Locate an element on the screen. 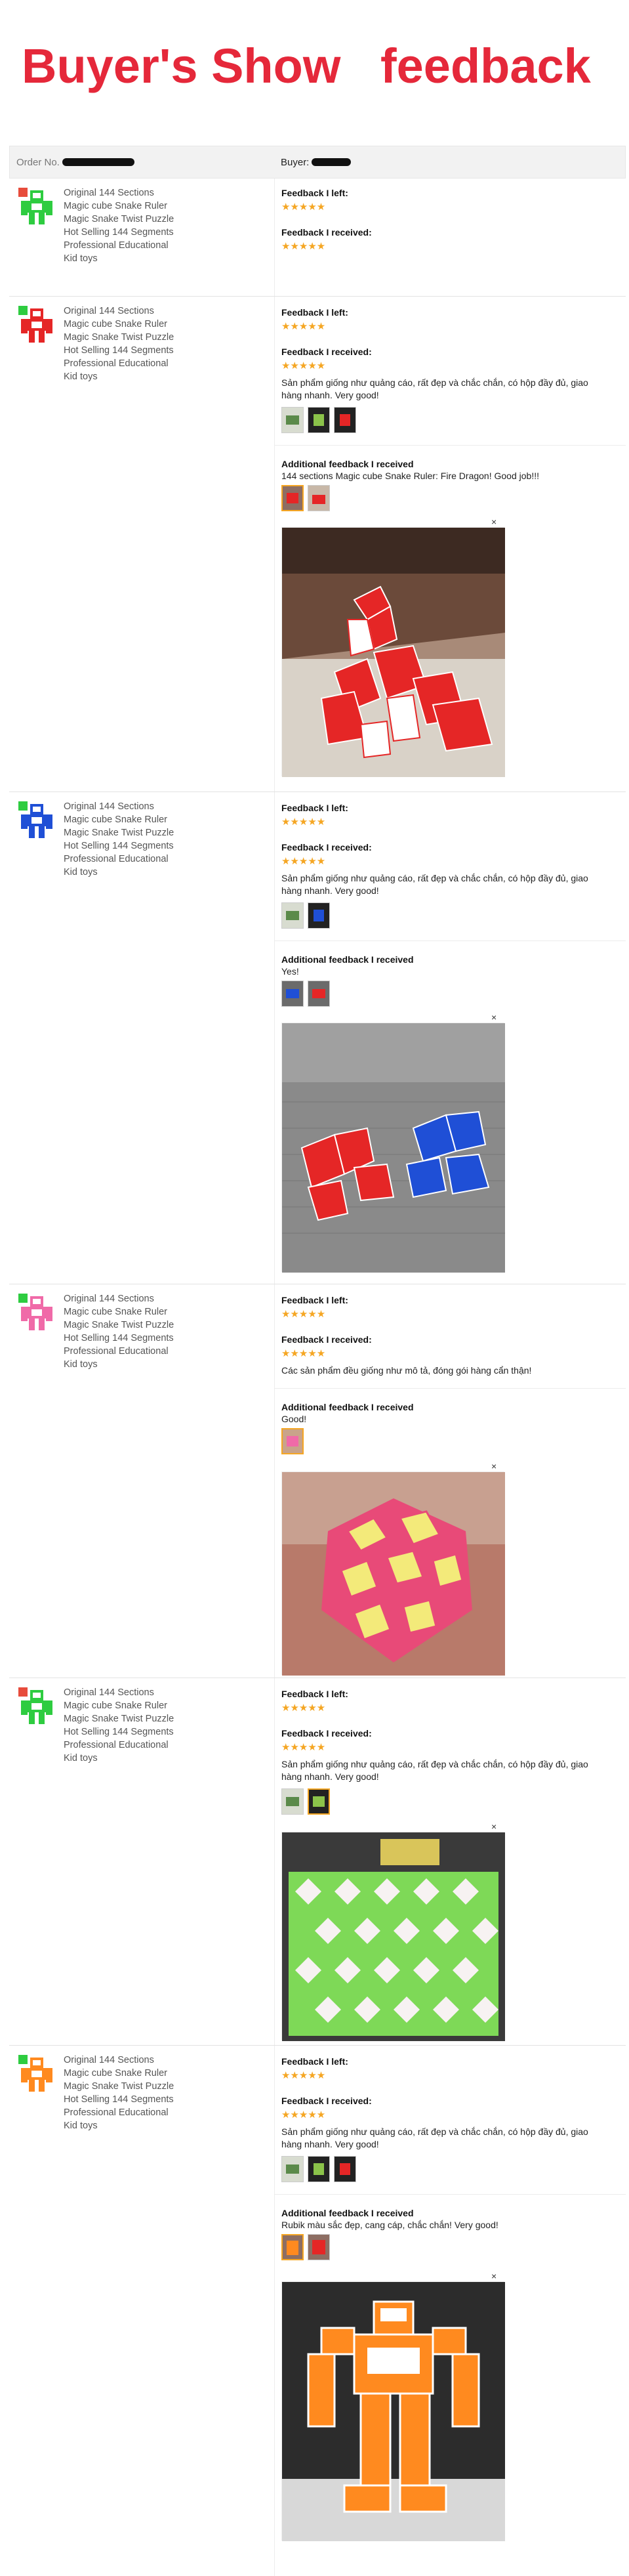 The height and width of the screenshot is (2576, 629). additional-feedback-block: Additional feedback I received Yes! × is located at coordinates (450, 1112).